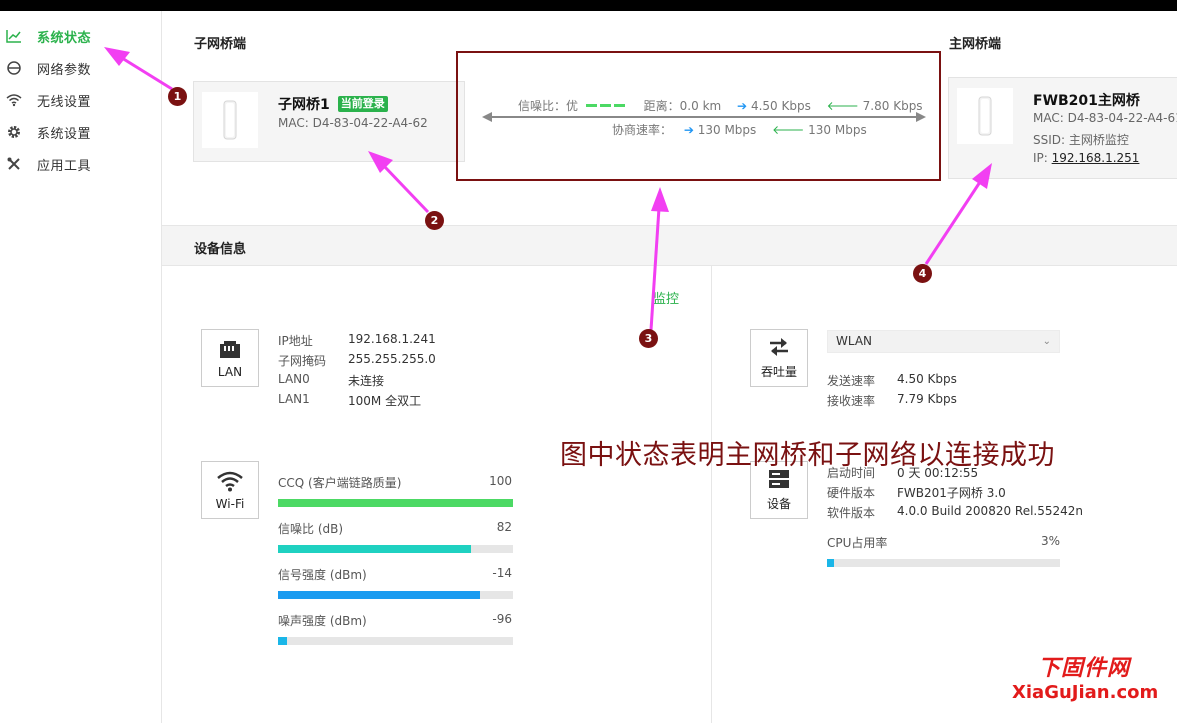  I want to click on sidebar-item-label: 网络参数, so click(64, 70).